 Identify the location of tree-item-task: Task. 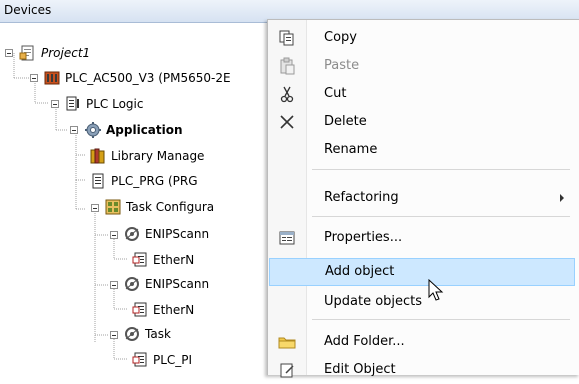
(147, 334).